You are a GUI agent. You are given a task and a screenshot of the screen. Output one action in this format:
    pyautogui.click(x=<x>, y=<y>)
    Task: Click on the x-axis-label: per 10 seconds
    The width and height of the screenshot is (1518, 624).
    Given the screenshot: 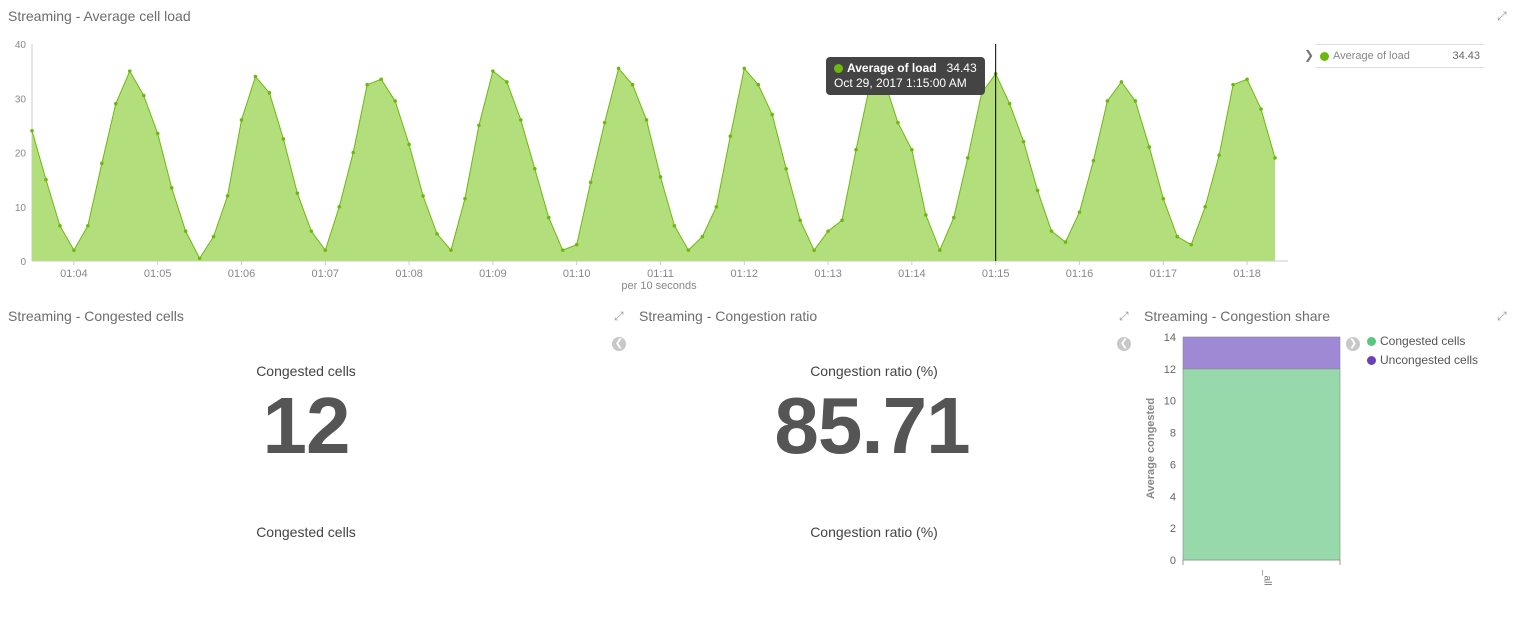 What is the action you would take?
    pyautogui.click(x=659, y=286)
    